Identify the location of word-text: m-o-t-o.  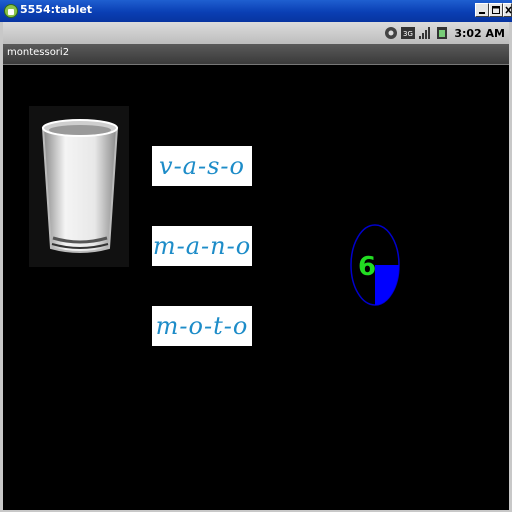
(202, 326).